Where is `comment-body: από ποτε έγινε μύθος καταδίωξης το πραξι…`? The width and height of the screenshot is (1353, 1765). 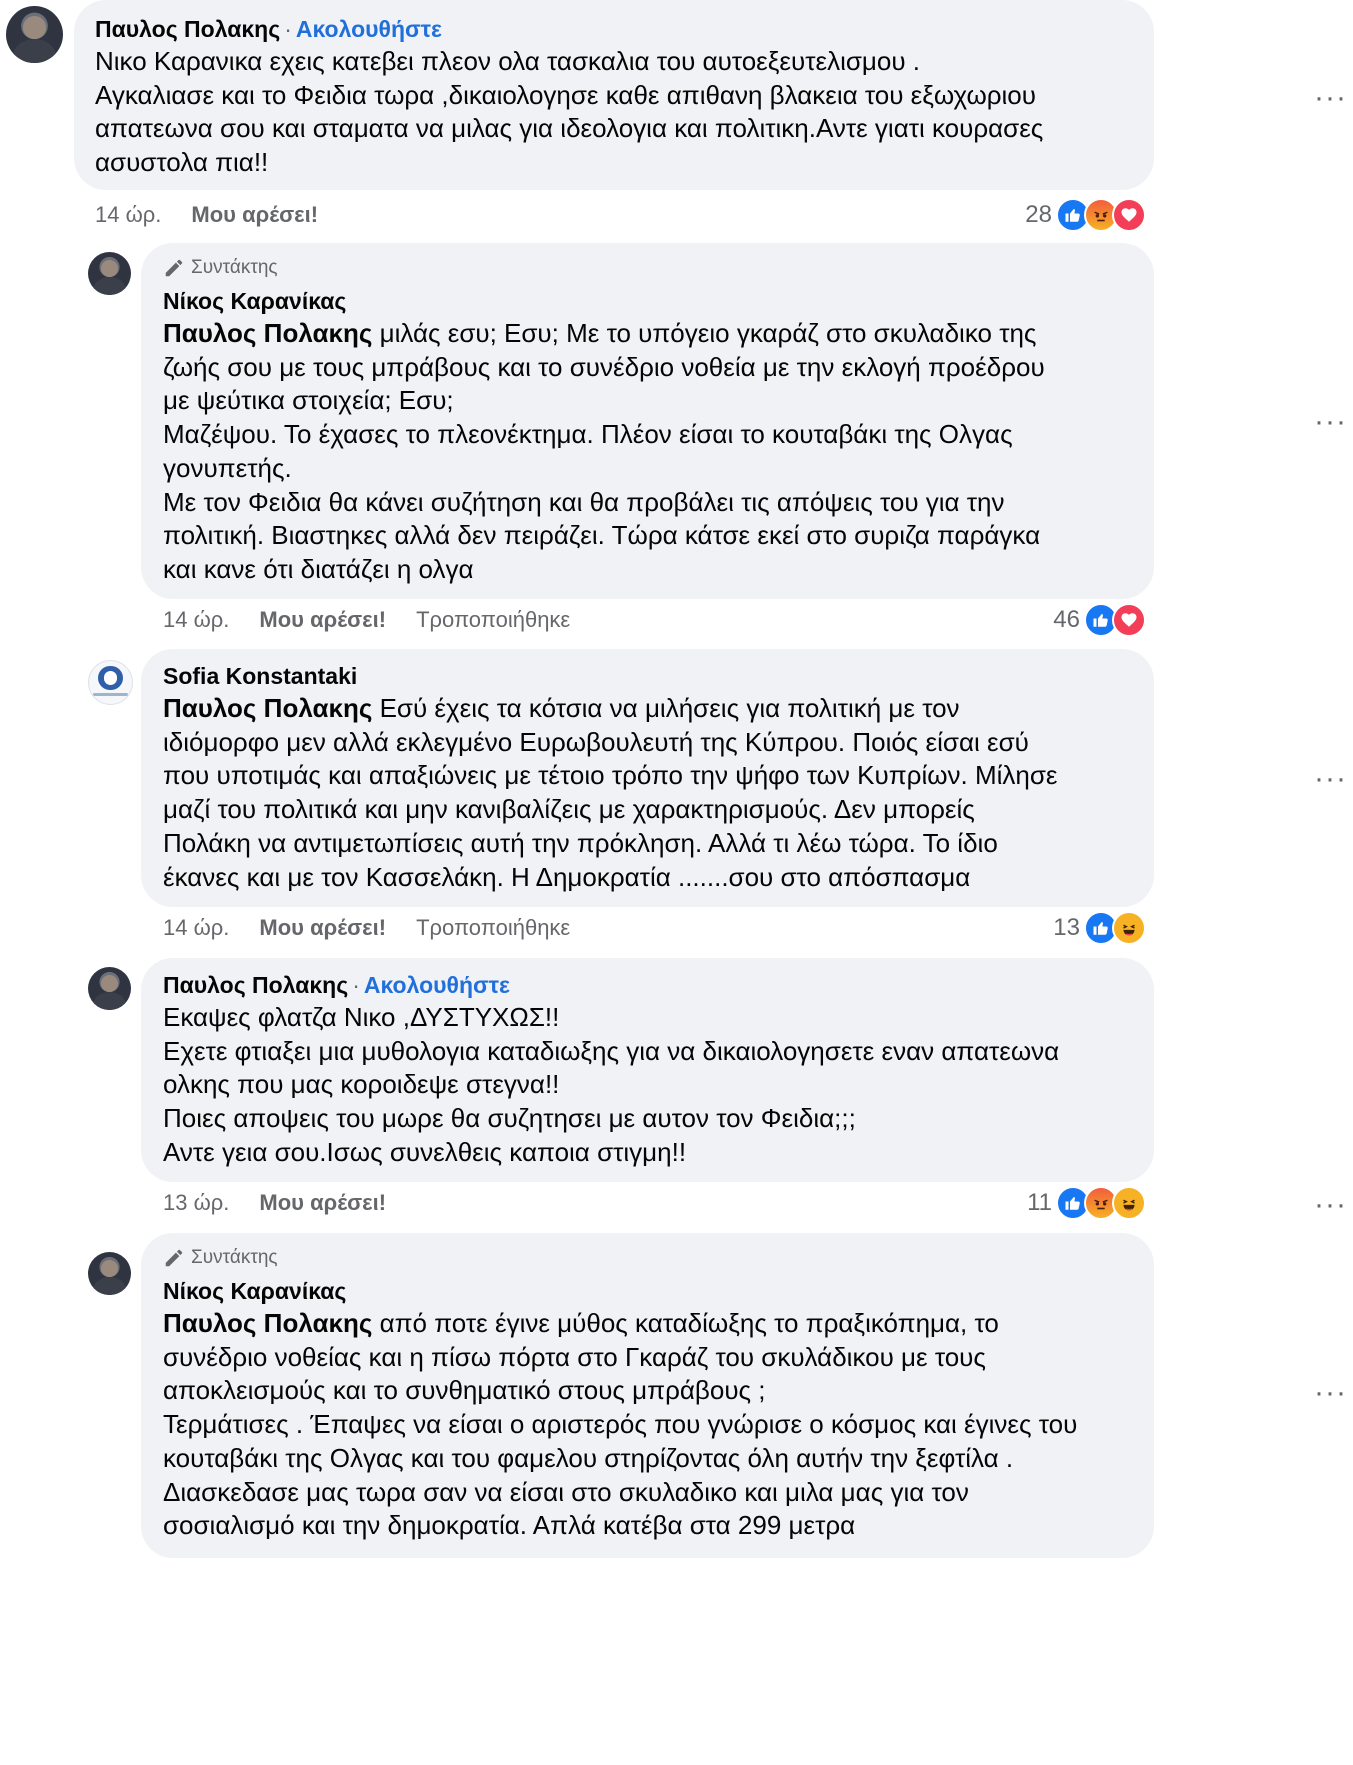 comment-body: από ποτε έγινε μύθος καταδίωξης το πραξι… is located at coordinates (620, 1424).